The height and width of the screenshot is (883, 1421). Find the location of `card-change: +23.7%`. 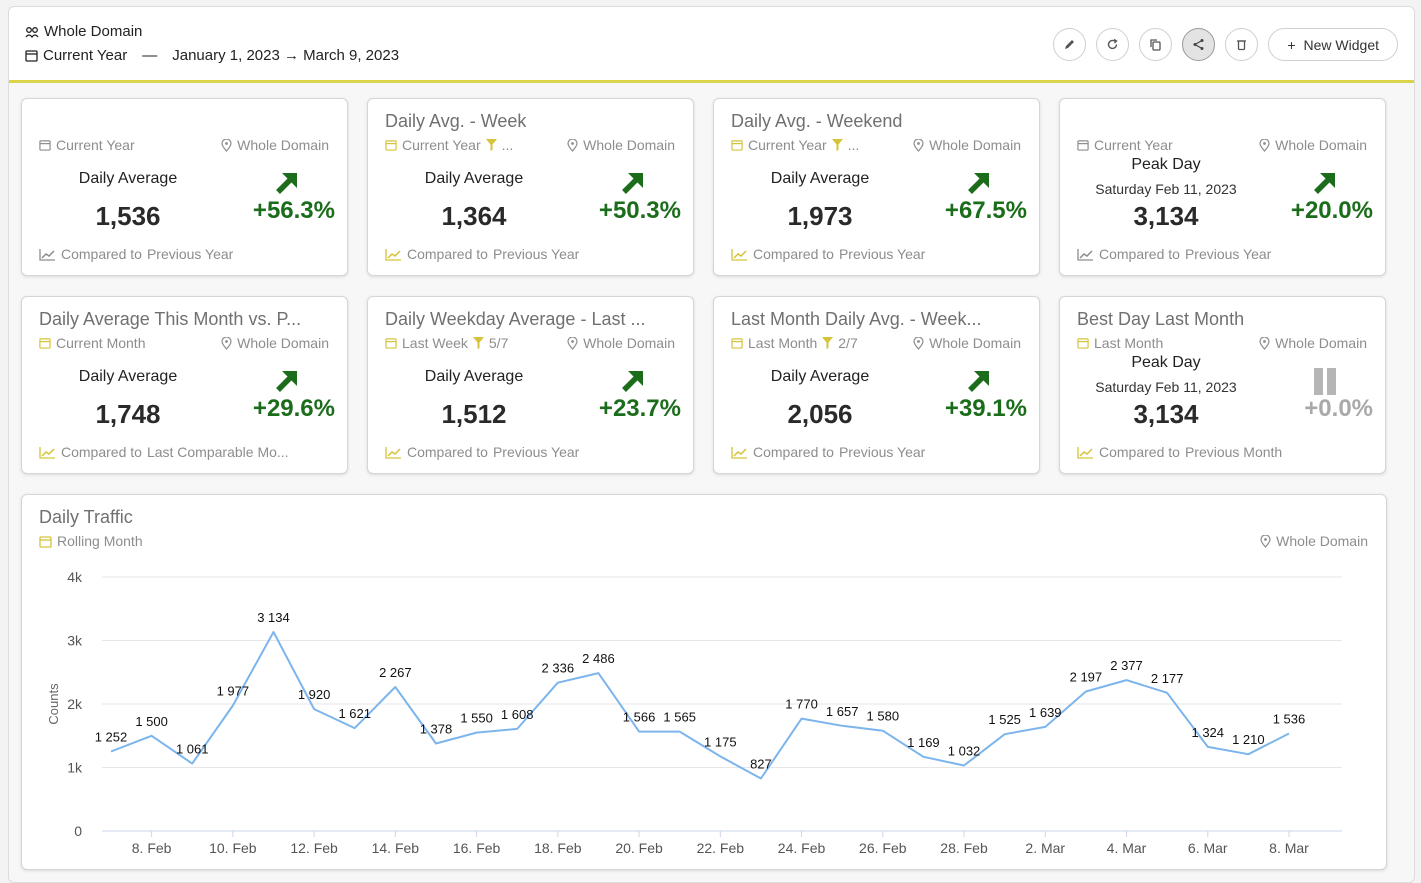

card-change: +23.7% is located at coordinates (639, 408).